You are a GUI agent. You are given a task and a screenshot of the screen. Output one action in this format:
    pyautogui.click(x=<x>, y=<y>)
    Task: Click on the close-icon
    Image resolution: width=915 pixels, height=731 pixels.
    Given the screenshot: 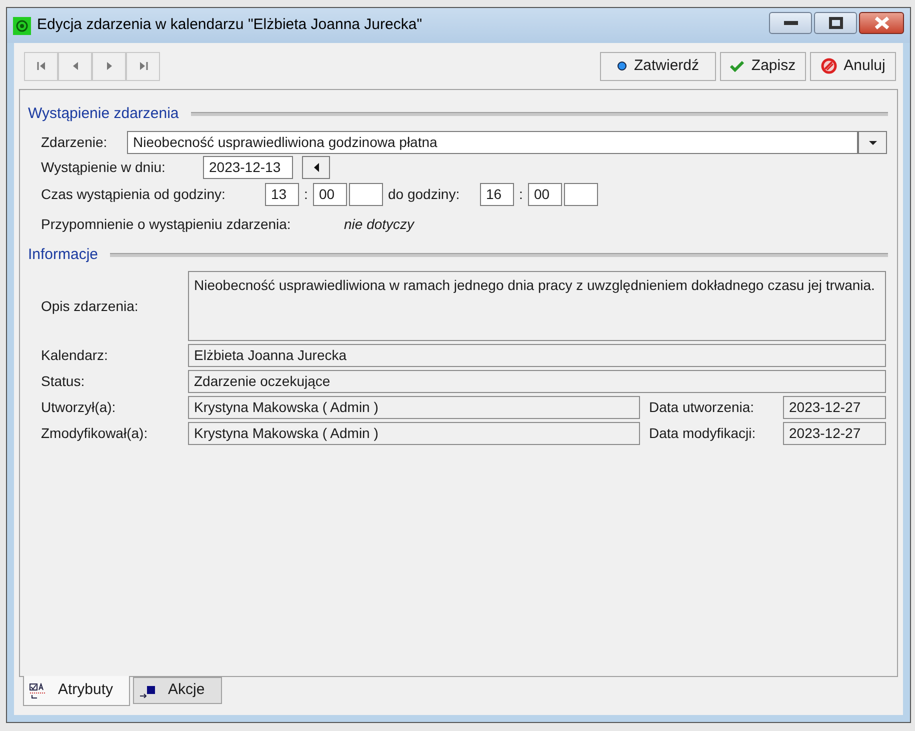 What is the action you would take?
    pyautogui.click(x=882, y=23)
    